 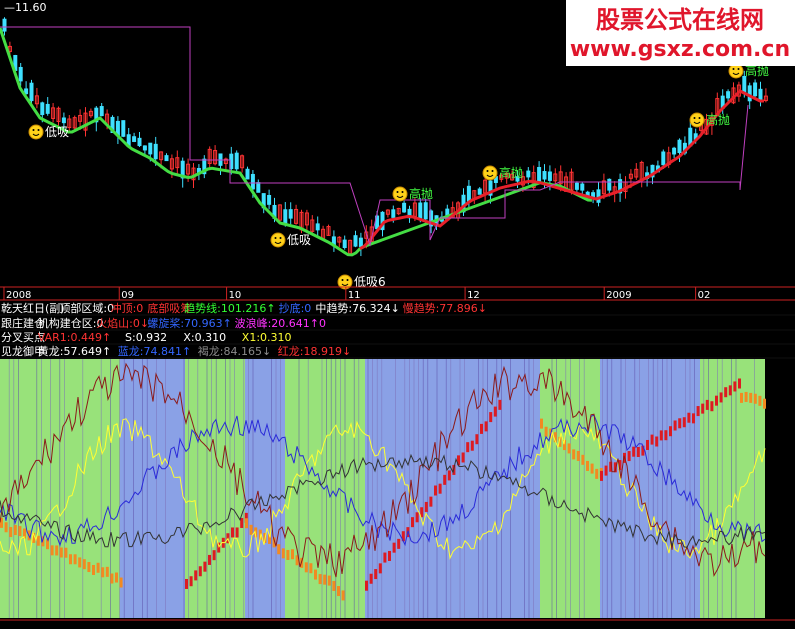 What do you see at coordinates (18, 295) in the screenshot?
I see `x-tick-label: 2008` at bounding box center [18, 295].